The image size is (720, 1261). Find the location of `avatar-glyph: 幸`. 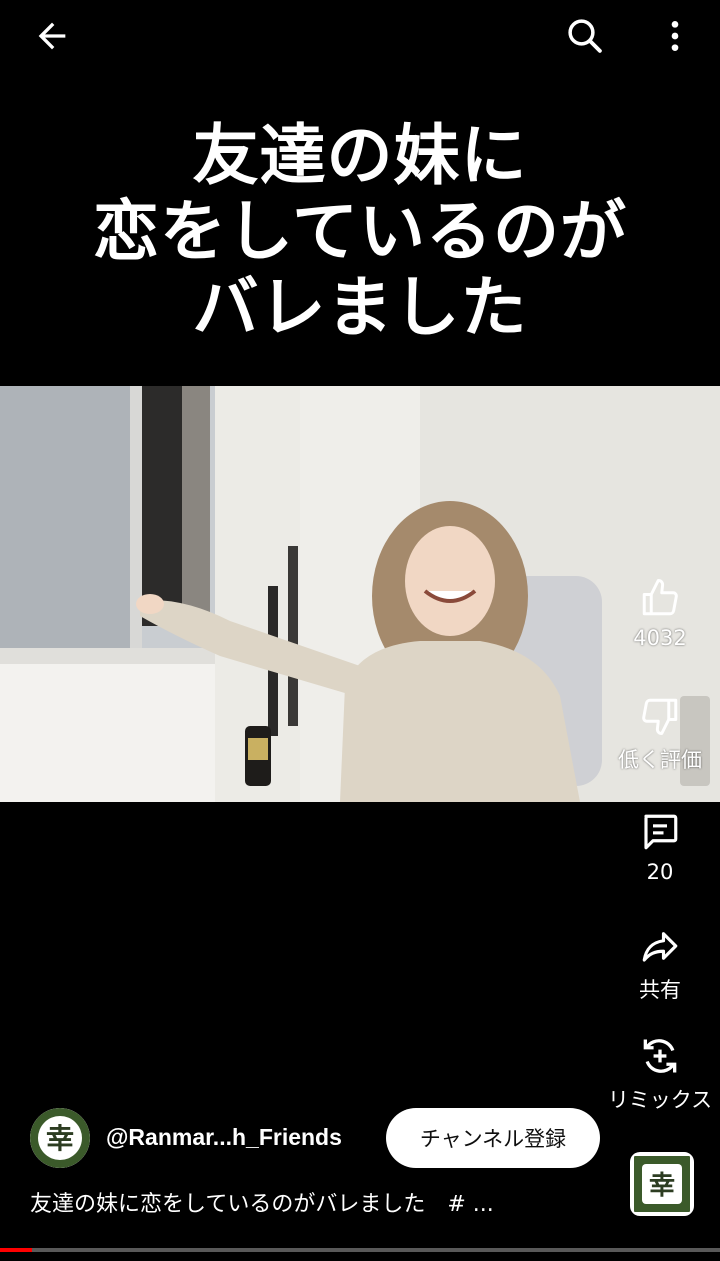

avatar-glyph: 幸 is located at coordinates (60, 1138).